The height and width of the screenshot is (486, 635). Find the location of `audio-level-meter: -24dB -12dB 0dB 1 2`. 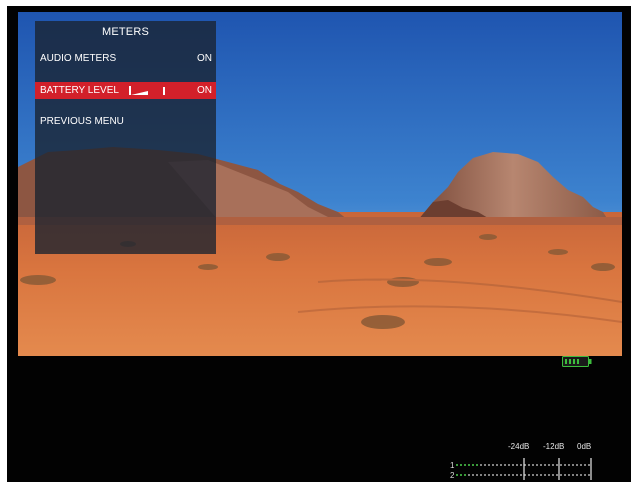

audio-level-meter: -24dB -12dB 0dB 1 2 is located at coordinates (521, 462).